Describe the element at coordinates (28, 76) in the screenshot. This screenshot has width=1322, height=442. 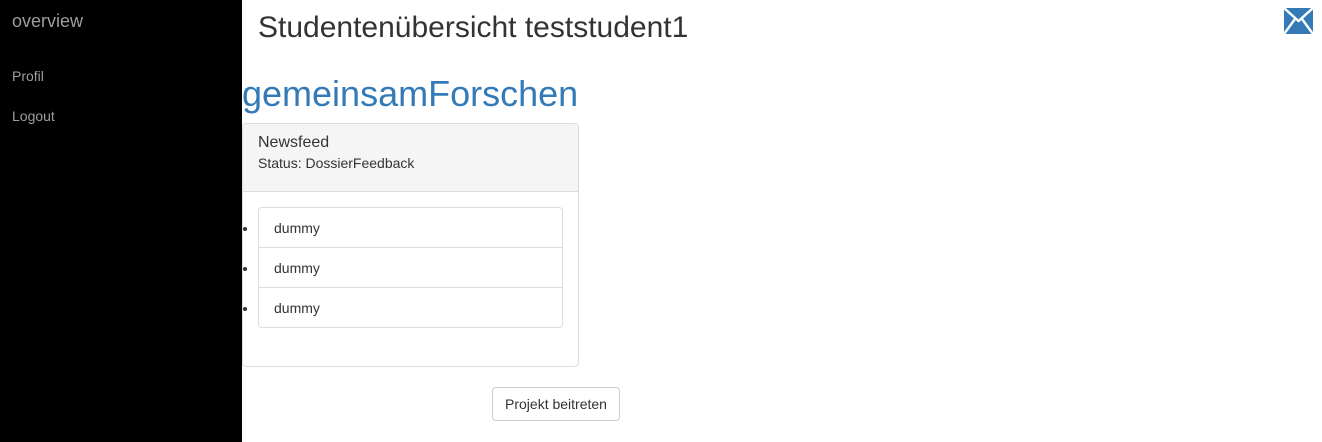
I see `sidebar-item-profil: Profil` at that location.